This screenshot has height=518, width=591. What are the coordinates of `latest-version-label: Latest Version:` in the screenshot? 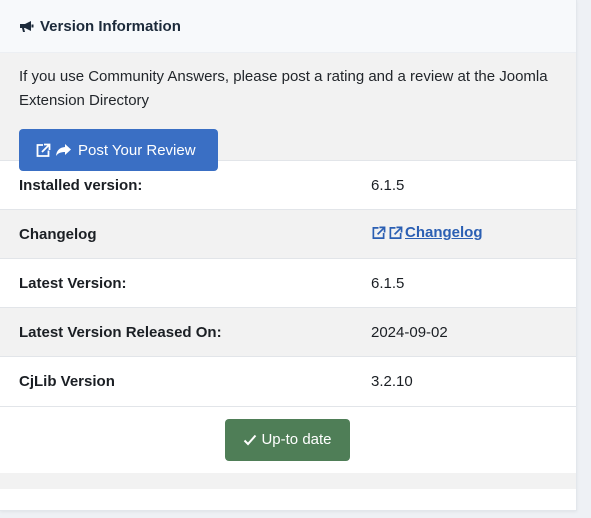 It's located at (185, 283).